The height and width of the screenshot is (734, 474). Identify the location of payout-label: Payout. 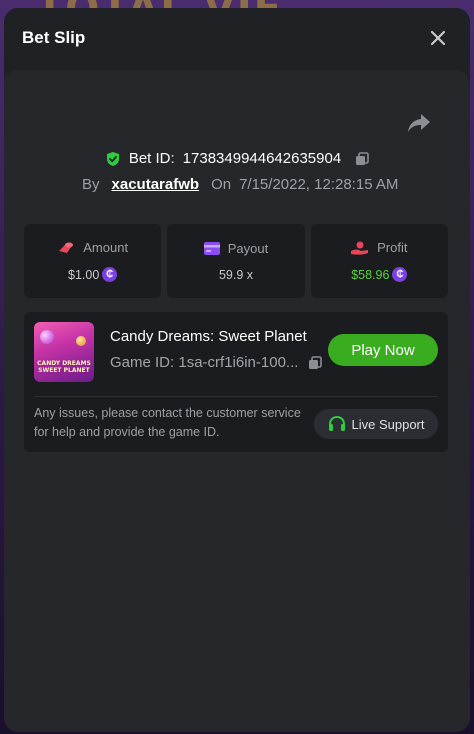
(248, 248).